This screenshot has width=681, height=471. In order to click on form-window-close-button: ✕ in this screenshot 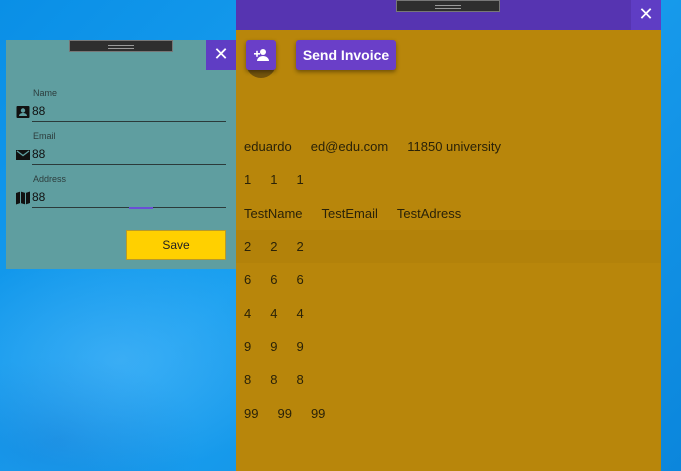, I will do `click(221, 55)`.